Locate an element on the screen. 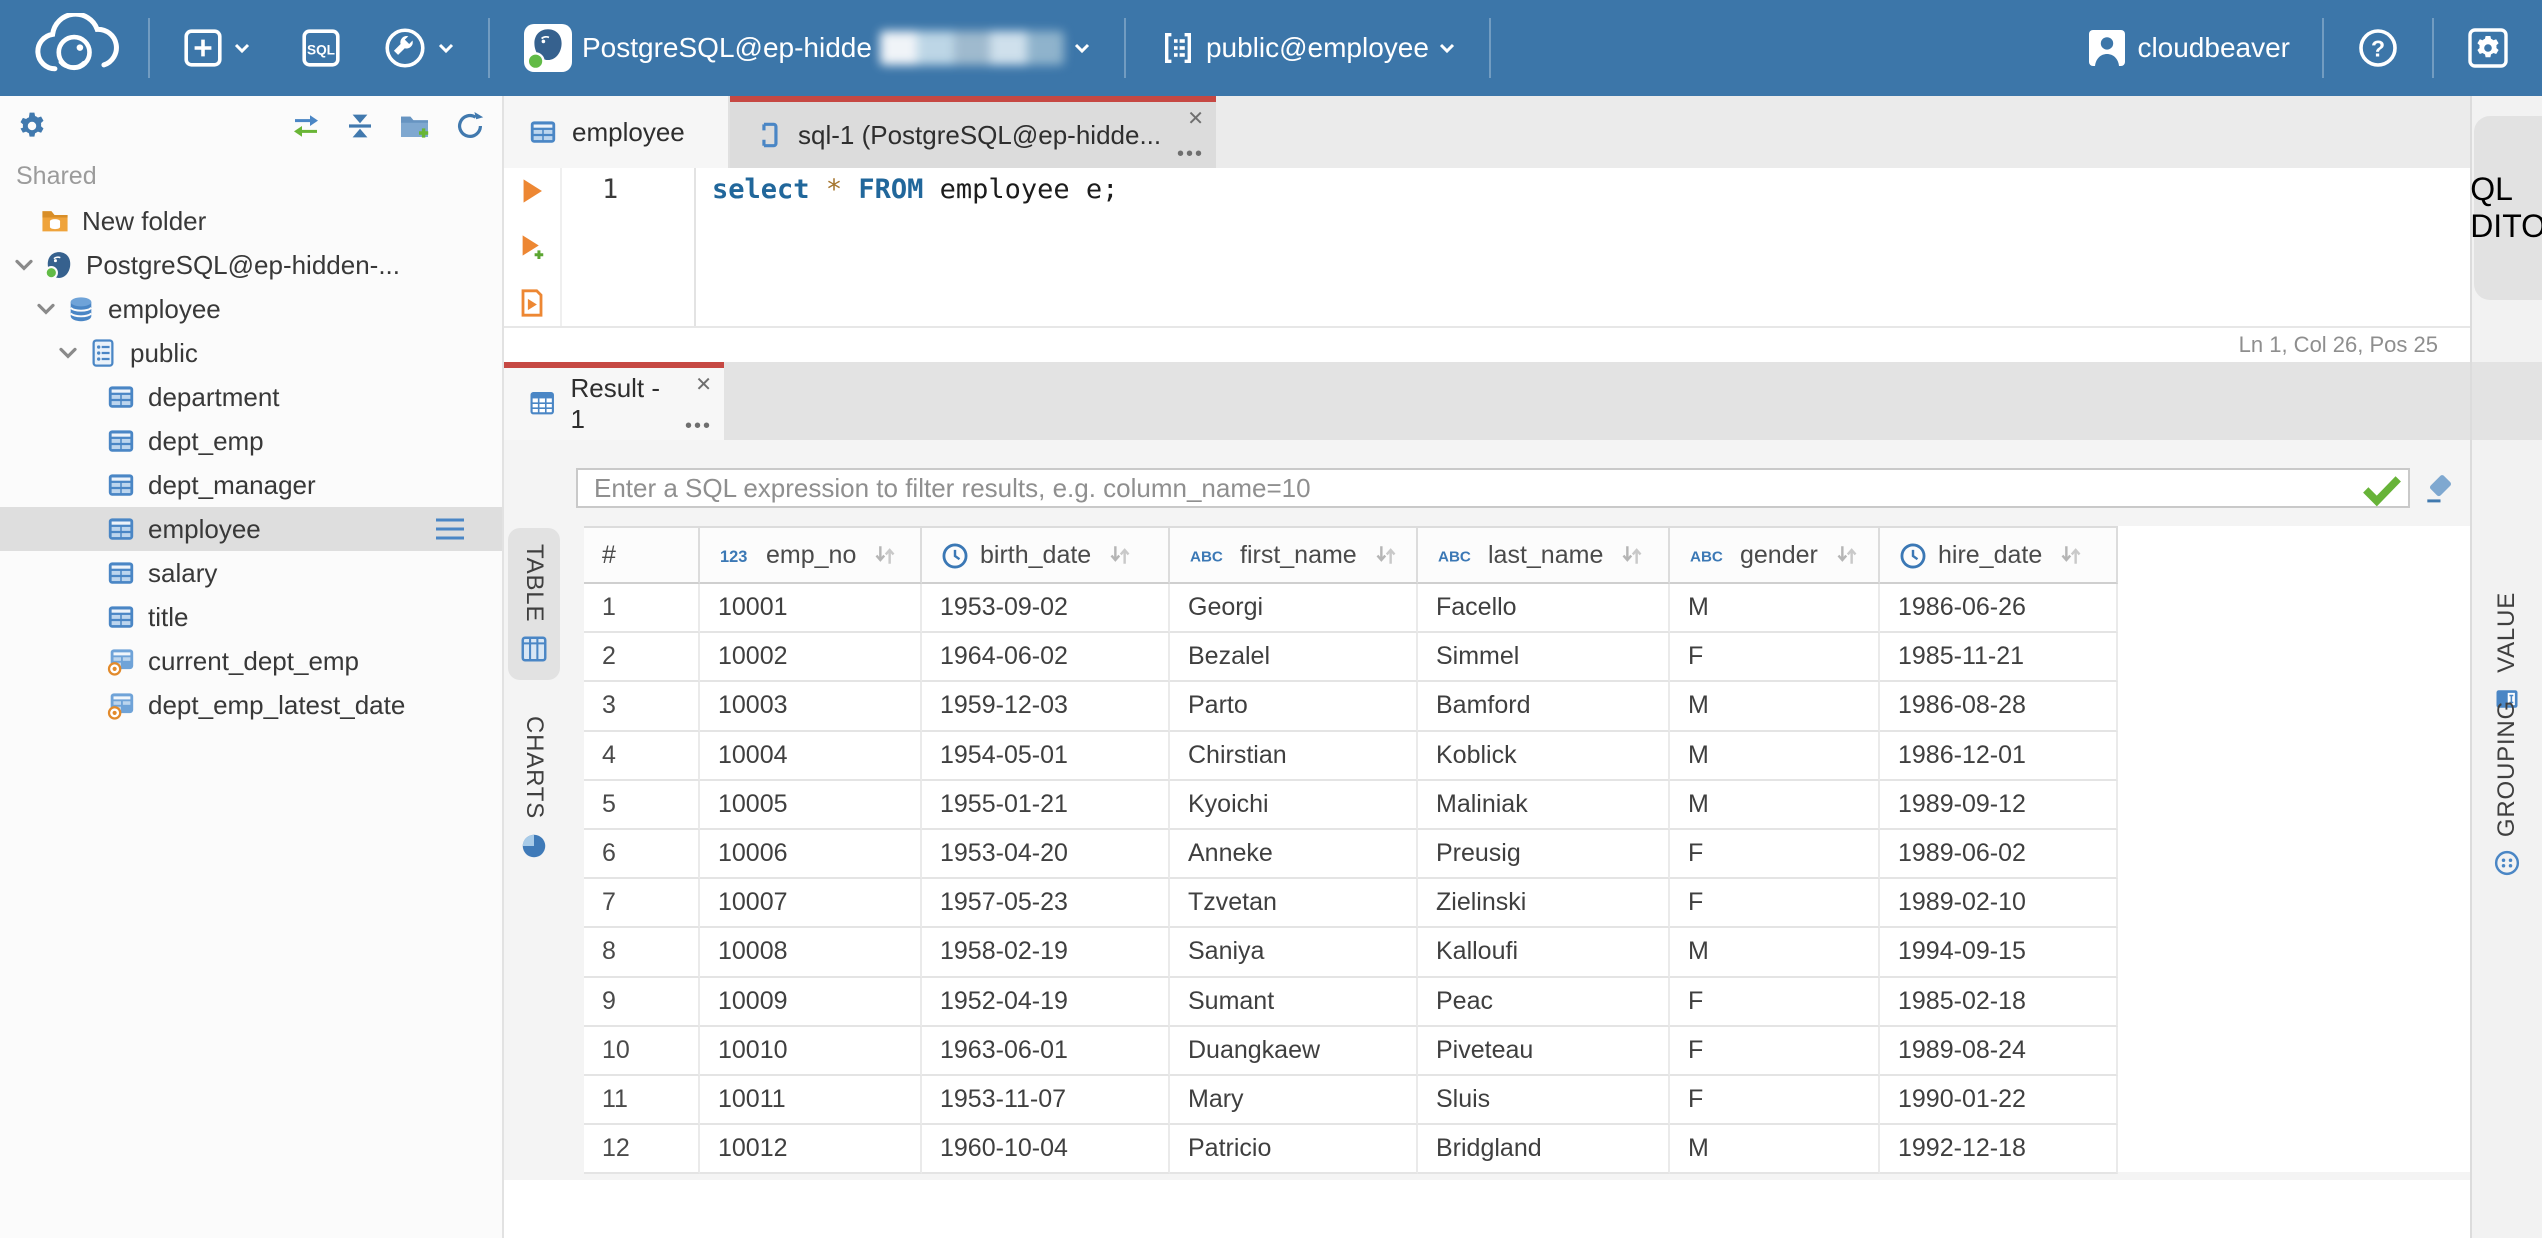 The height and width of the screenshot is (1238, 2542). data-cell-first_name: Duangkaew is located at coordinates (1294, 1051).